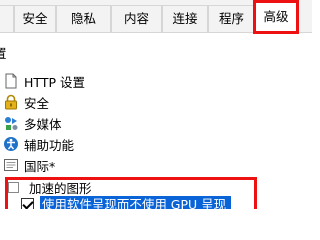  I want to click on tab-programs: 程序, so click(231, 18).